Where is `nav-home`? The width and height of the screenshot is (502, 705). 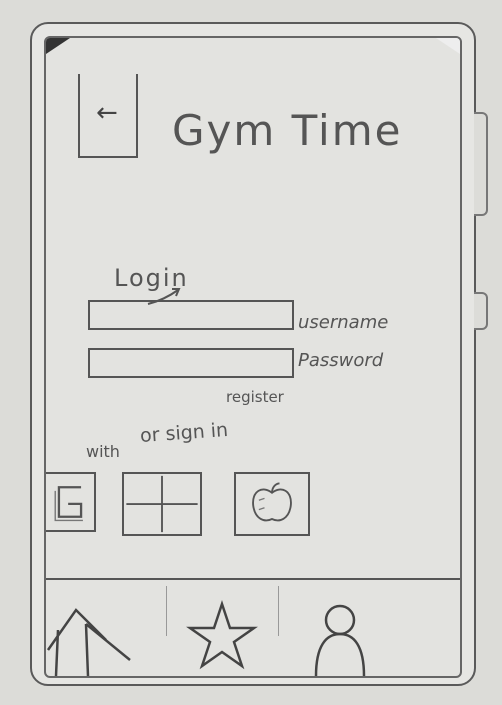
nav-home is located at coordinates (106, 628).